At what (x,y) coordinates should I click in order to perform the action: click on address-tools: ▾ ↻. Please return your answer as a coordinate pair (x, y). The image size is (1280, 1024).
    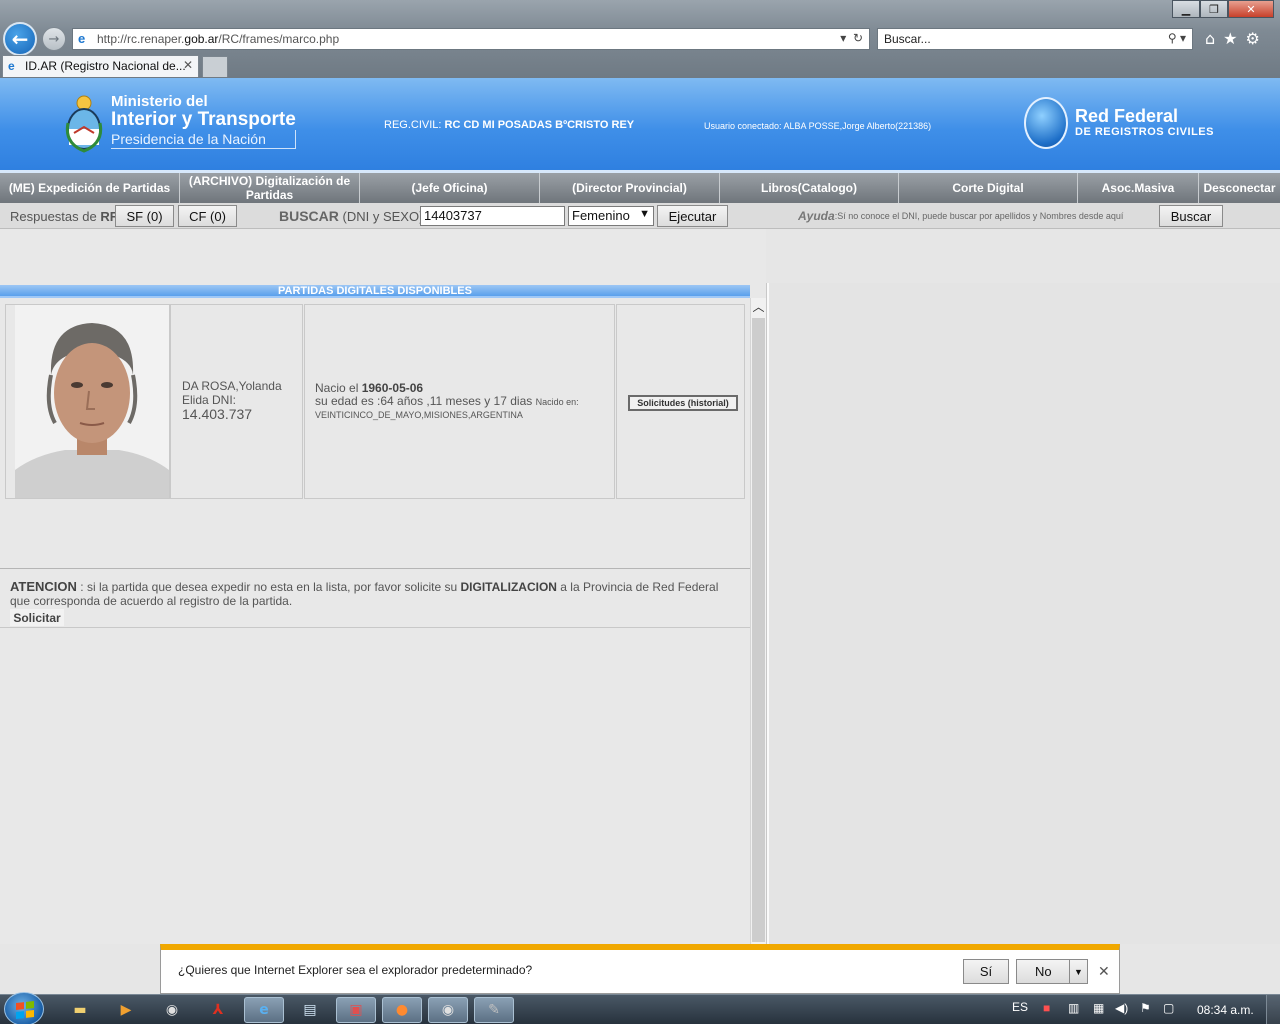
    Looking at the image, I should click on (851, 38).